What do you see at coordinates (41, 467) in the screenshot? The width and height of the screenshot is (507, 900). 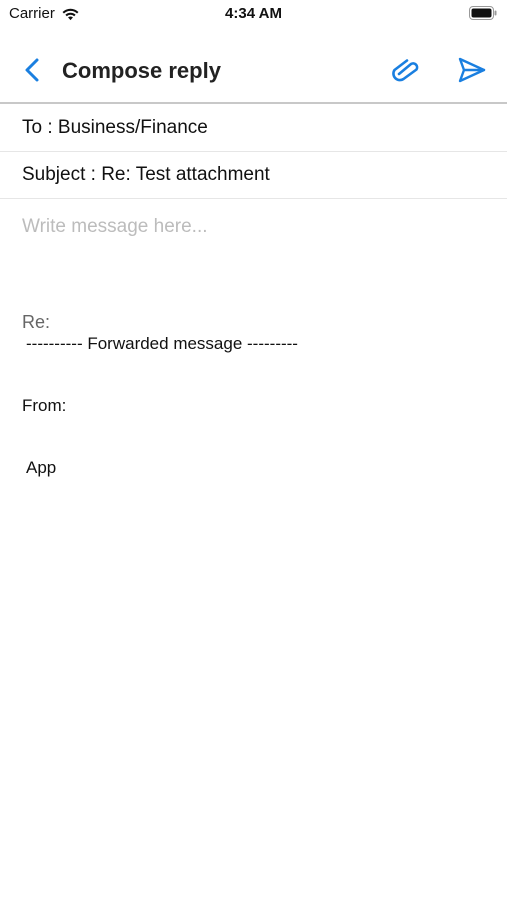 I see `quoted-body: App` at bounding box center [41, 467].